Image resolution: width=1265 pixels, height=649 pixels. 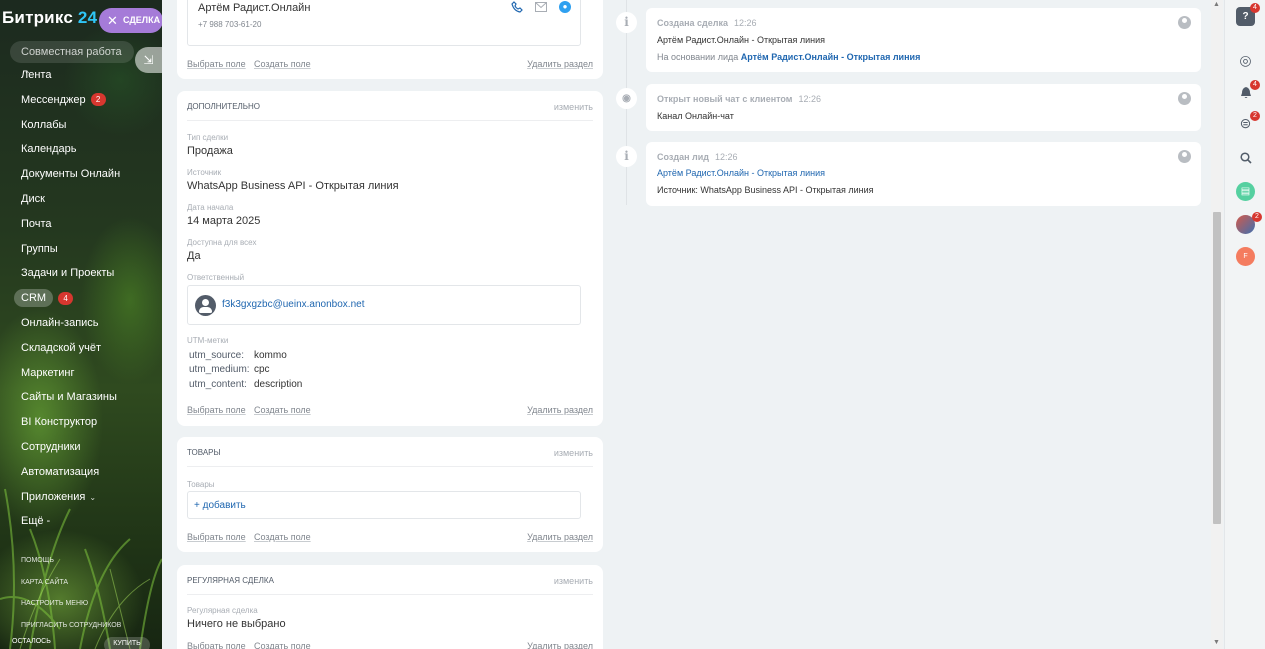 I want to click on menu-item-inventory: Складской учёт, so click(x=81, y=348).